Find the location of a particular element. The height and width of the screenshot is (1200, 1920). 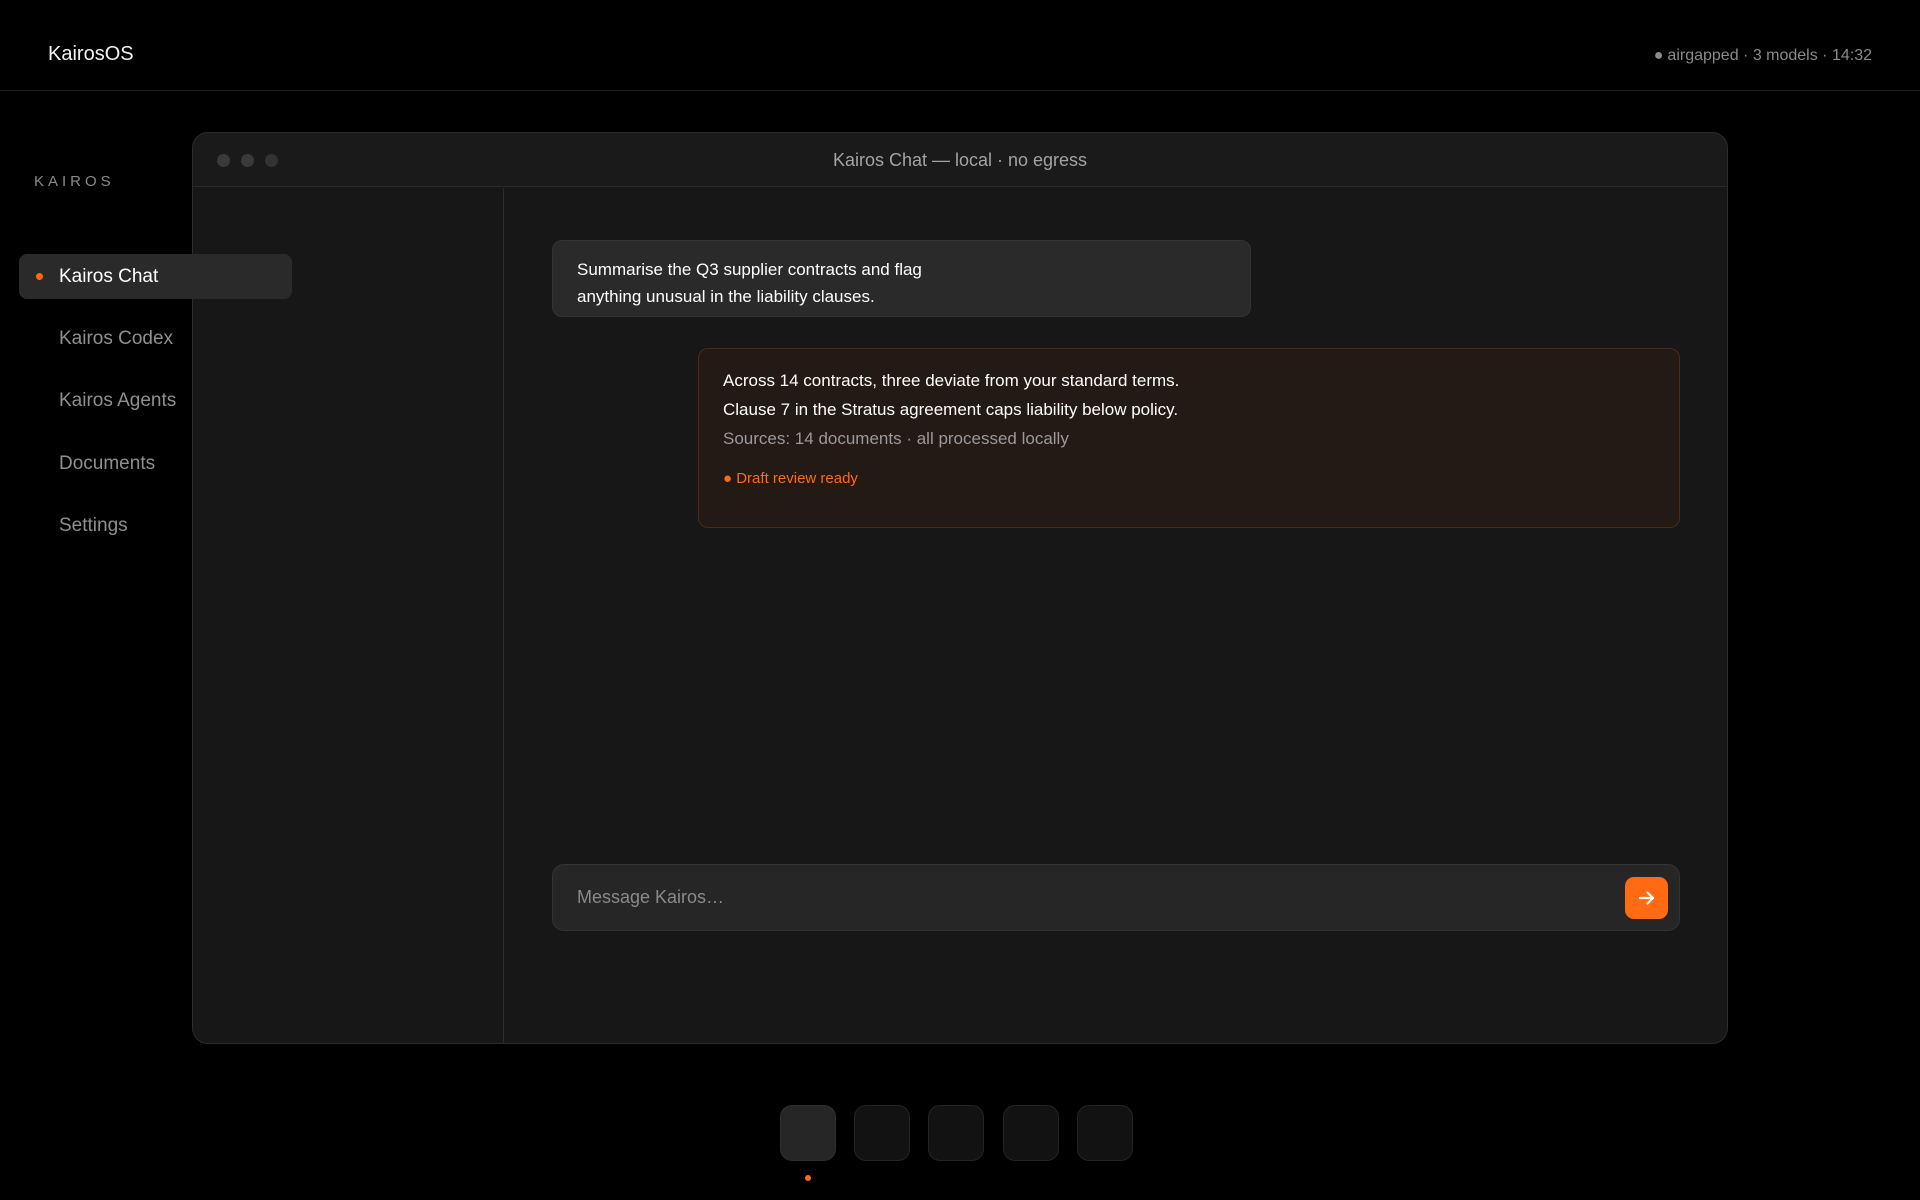

system-status: ● airgapped · 3 models · 14:32 is located at coordinates (1763, 56).